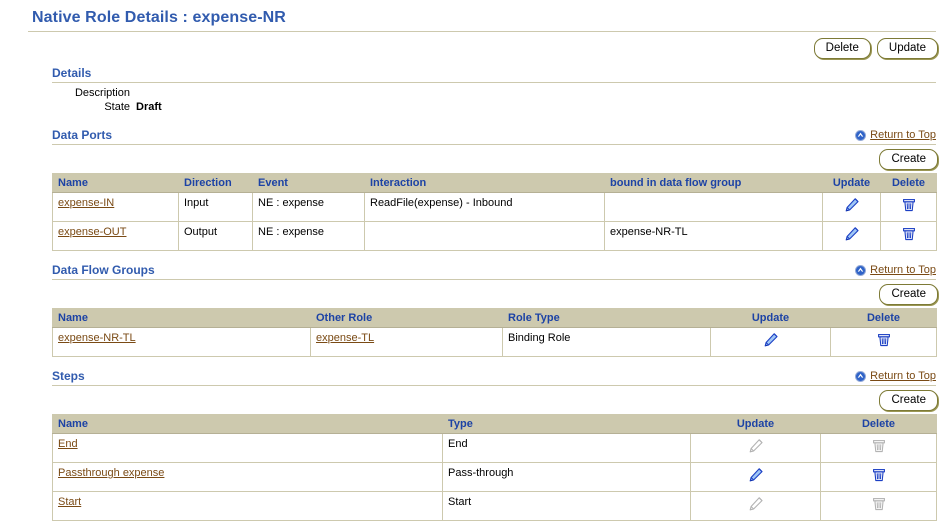 This screenshot has height=532, width=950. What do you see at coordinates (475, 159) in the screenshot?
I see `data-ports-create-row: Create` at bounding box center [475, 159].